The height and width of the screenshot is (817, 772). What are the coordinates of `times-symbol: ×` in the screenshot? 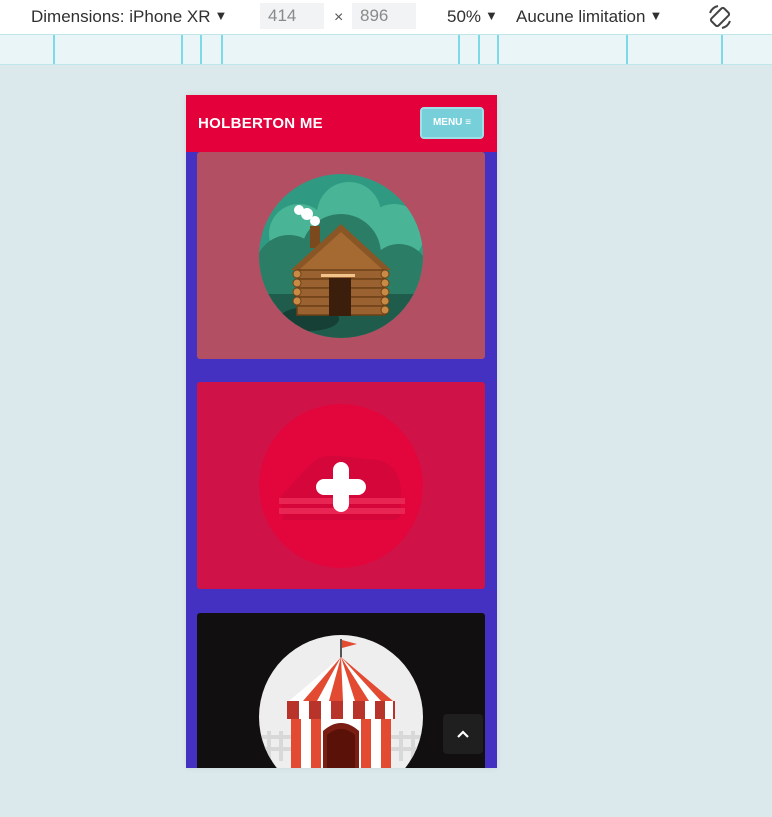 It's located at (339, 17).